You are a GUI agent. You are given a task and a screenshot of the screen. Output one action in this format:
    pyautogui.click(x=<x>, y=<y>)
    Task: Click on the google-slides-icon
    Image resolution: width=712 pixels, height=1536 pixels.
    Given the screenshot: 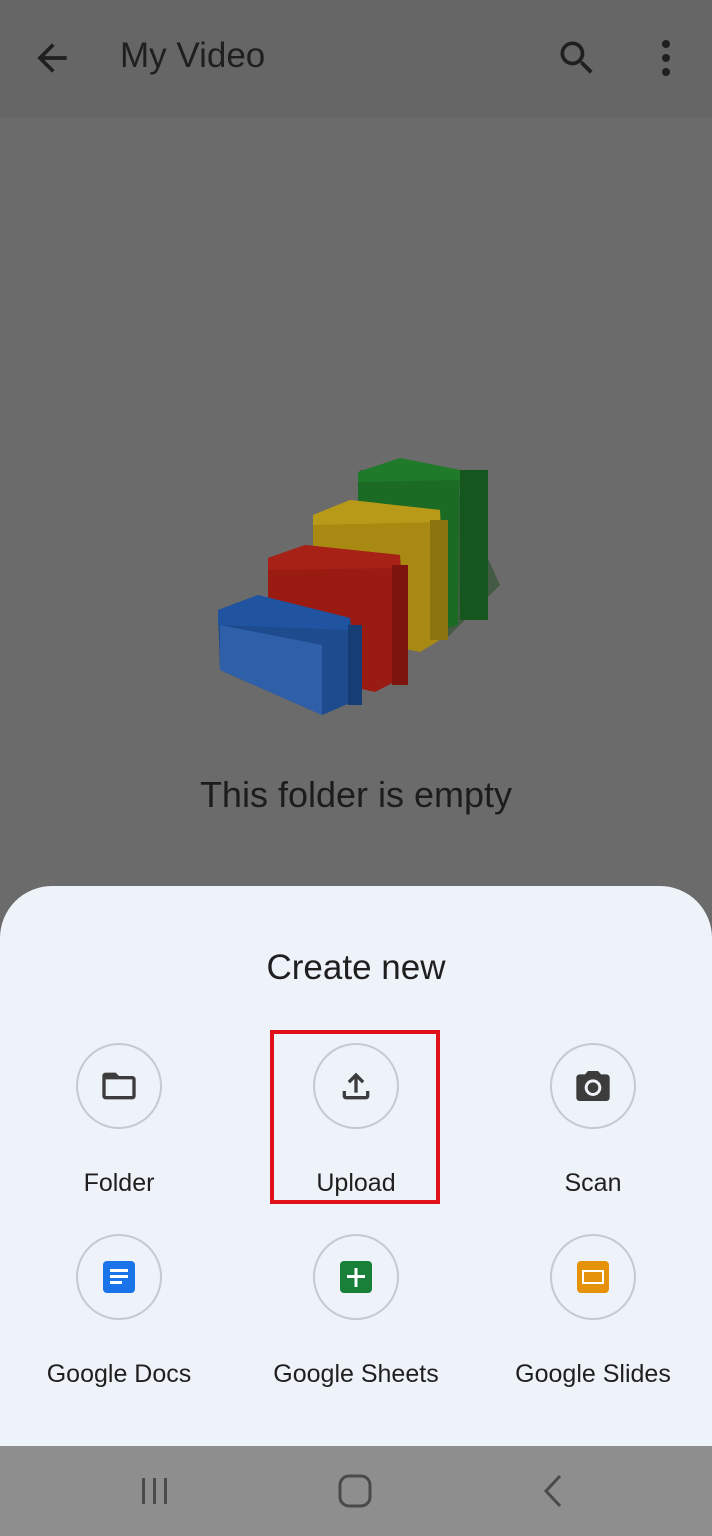 What is the action you would take?
    pyautogui.click(x=593, y=1277)
    